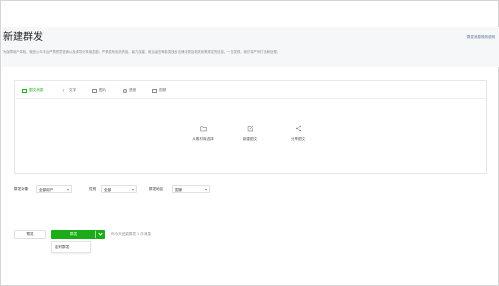  I want to click on message-type-tabs: 图文消息 文字 图片 语音 视频, so click(250, 90).